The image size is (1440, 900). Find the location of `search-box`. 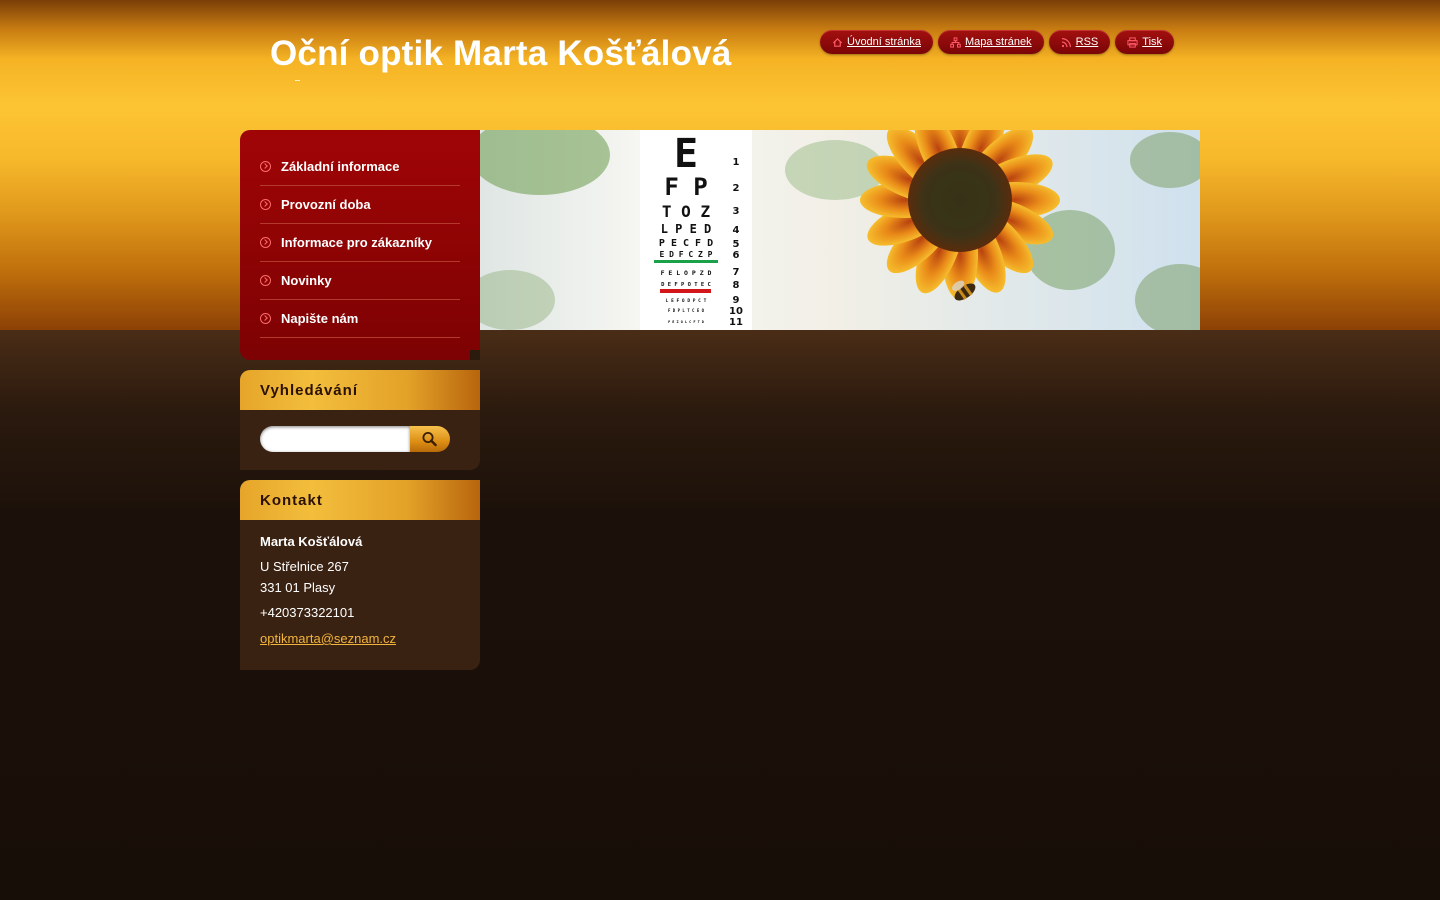

search-box is located at coordinates (360, 440).